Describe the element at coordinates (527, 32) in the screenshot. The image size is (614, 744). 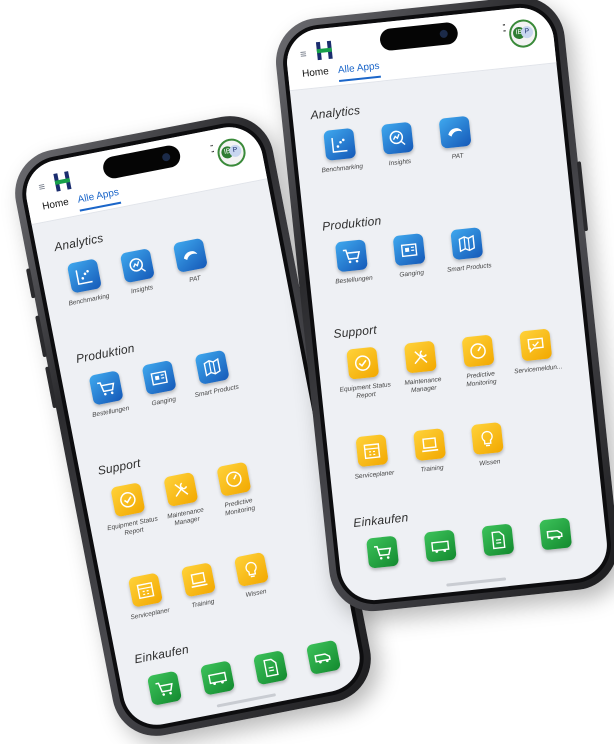
I see `avatar-initials: P` at that location.